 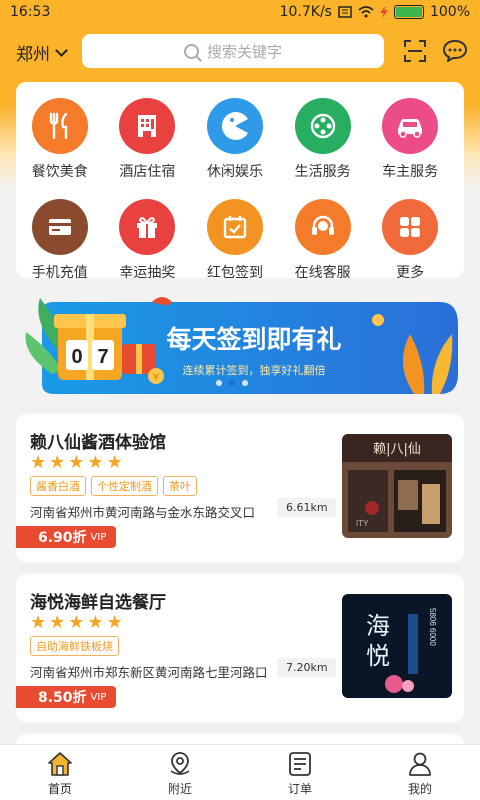 I want to click on battery-level: 100%, so click(x=449, y=12).